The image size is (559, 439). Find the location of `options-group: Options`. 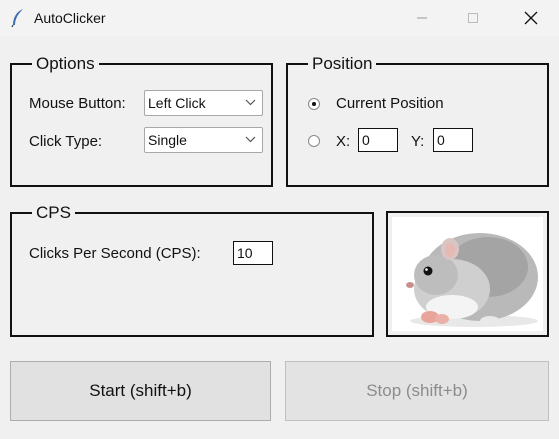

options-group: Options is located at coordinates (141, 120).